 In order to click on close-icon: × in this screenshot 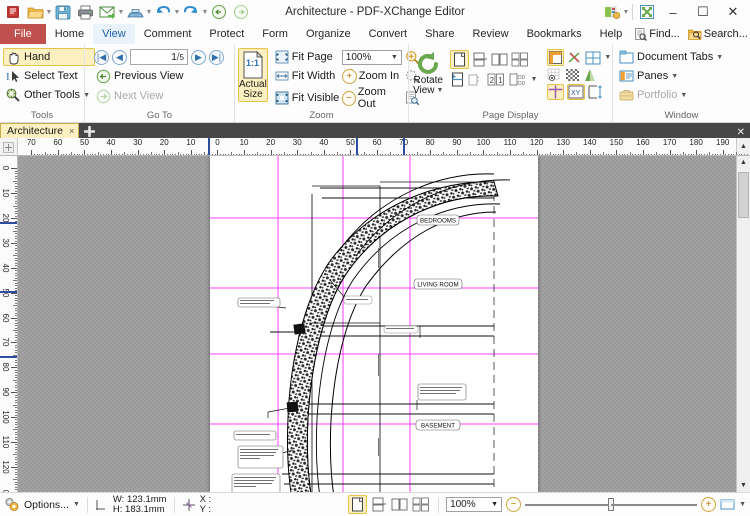, I will do `click(71, 131)`.